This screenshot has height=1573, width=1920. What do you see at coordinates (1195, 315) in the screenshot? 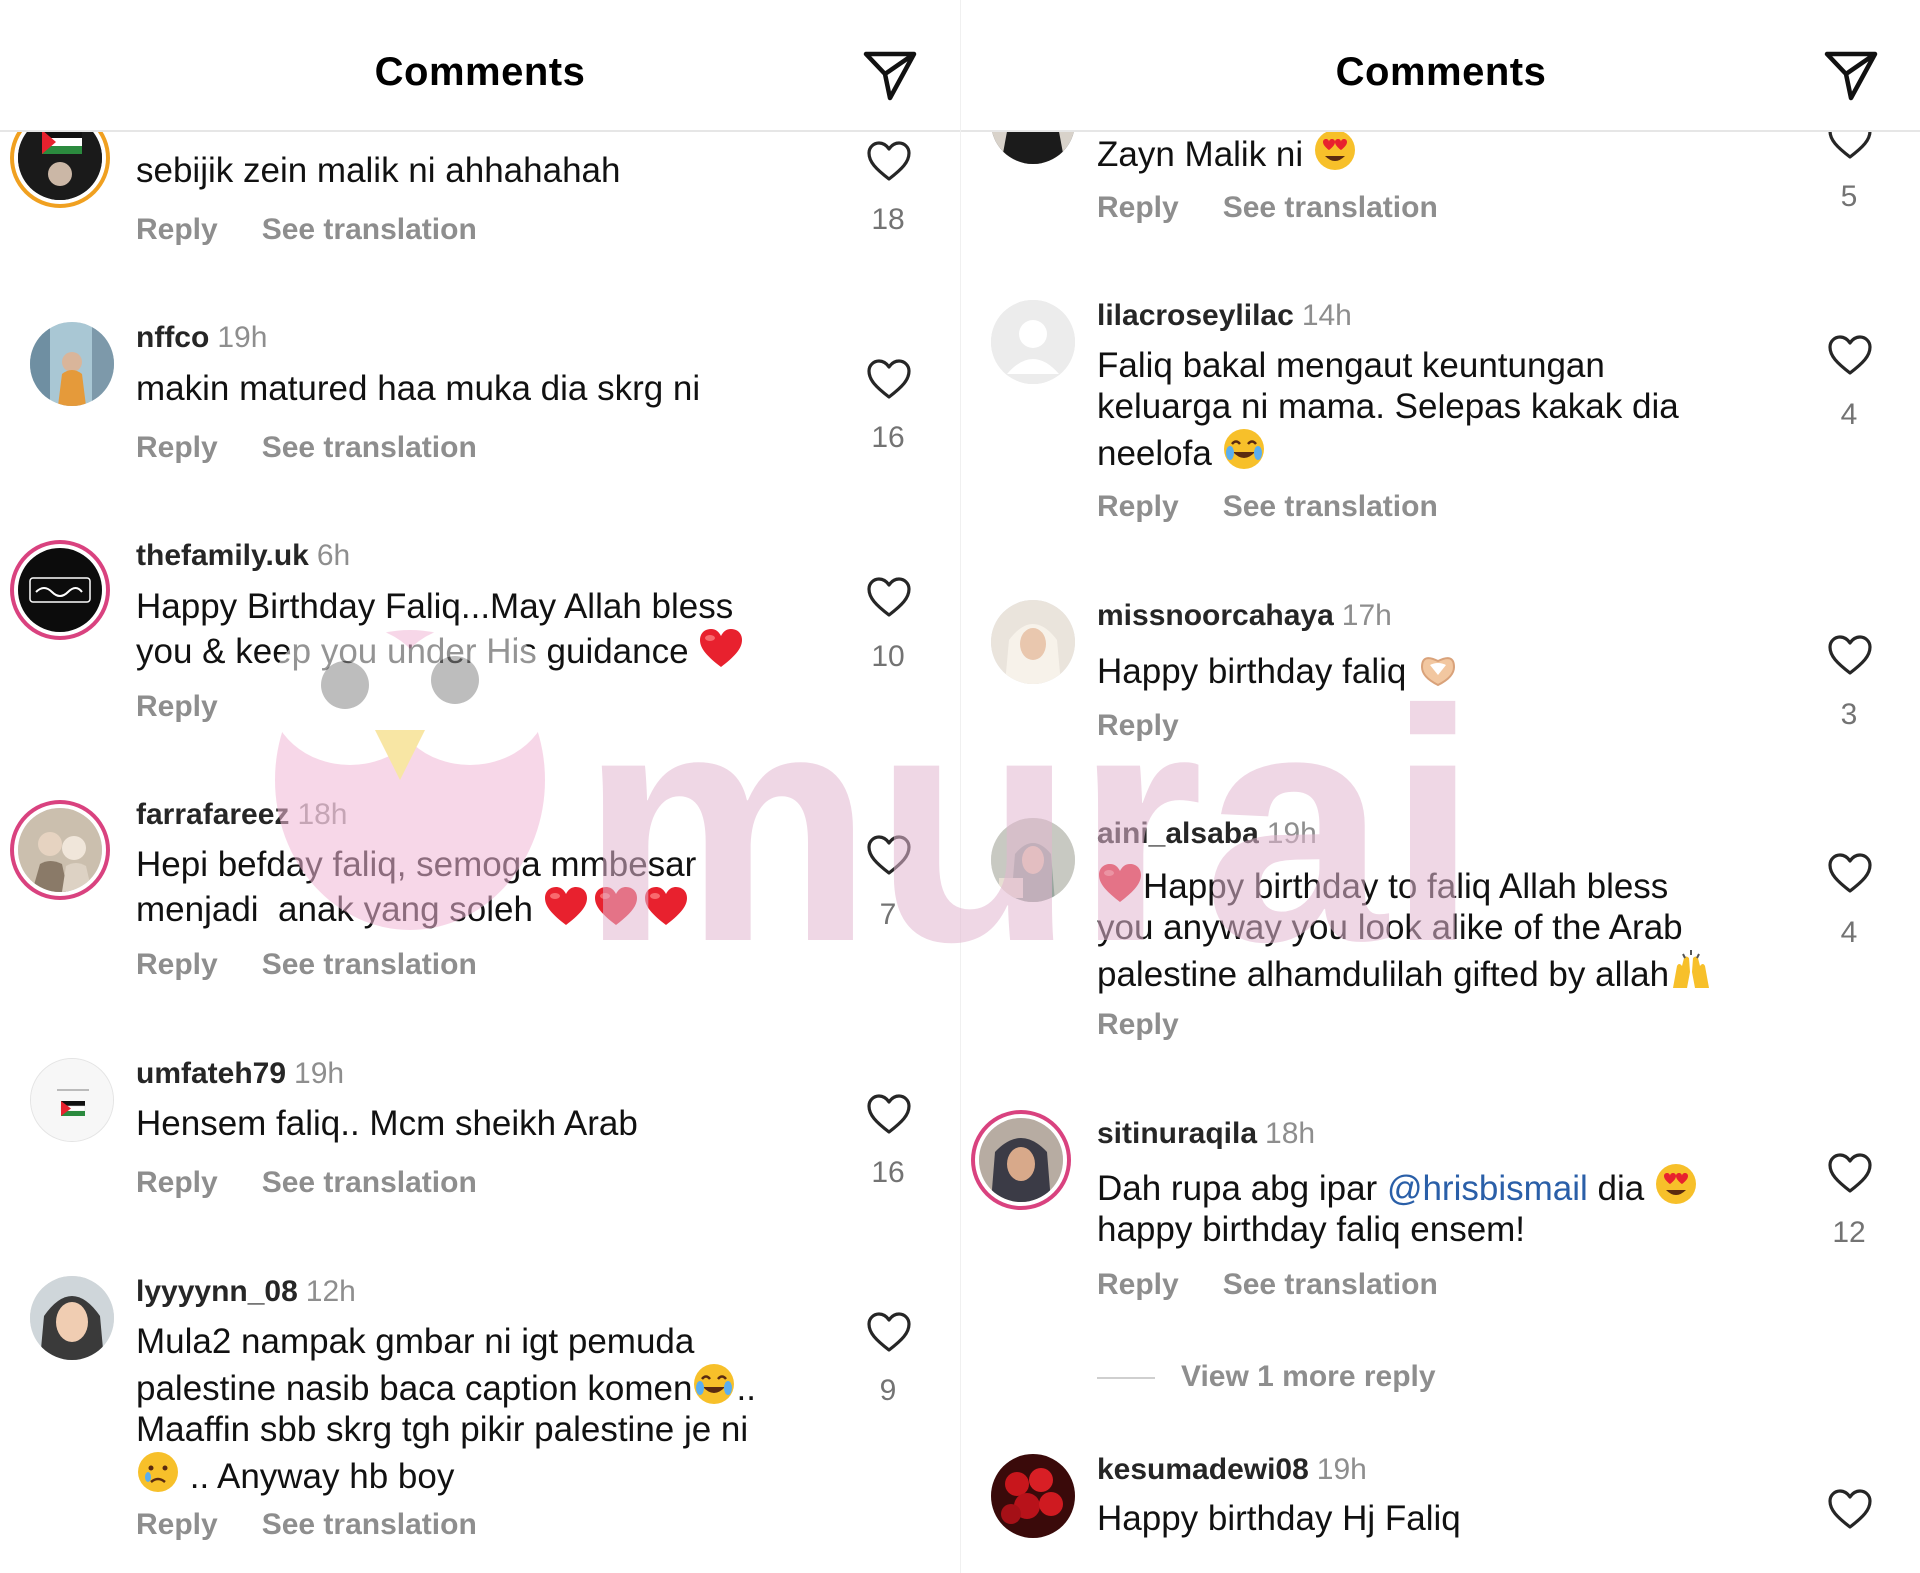
I see `username-link: lilacroseylilac` at bounding box center [1195, 315].